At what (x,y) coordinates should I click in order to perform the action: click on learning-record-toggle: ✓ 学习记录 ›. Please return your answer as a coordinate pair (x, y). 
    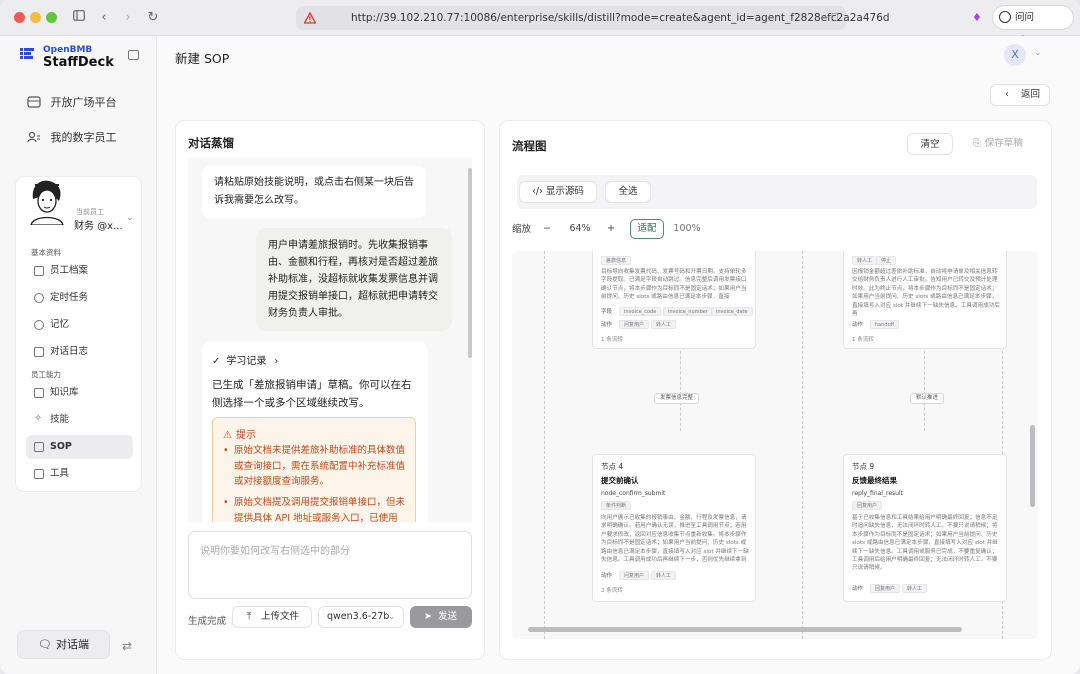
    Looking at the image, I should click on (245, 359).